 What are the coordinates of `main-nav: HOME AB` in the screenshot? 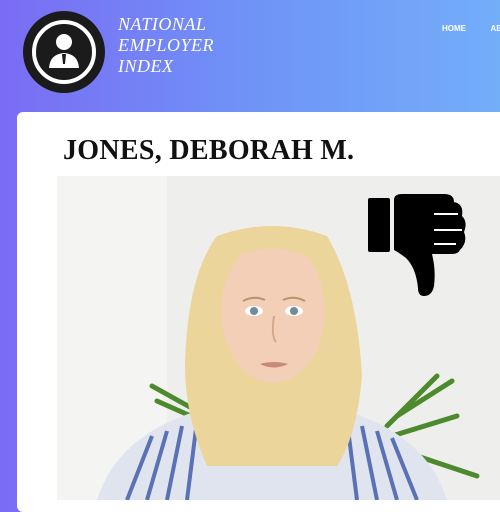 It's located at (471, 27).